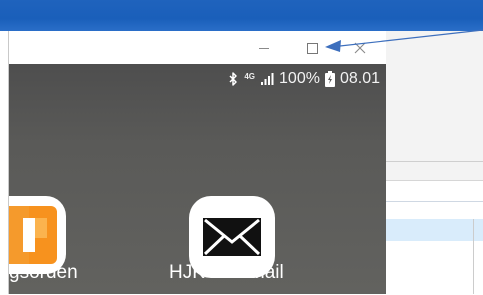  I want to click on network-type-label: 4G, so click(250, 76).